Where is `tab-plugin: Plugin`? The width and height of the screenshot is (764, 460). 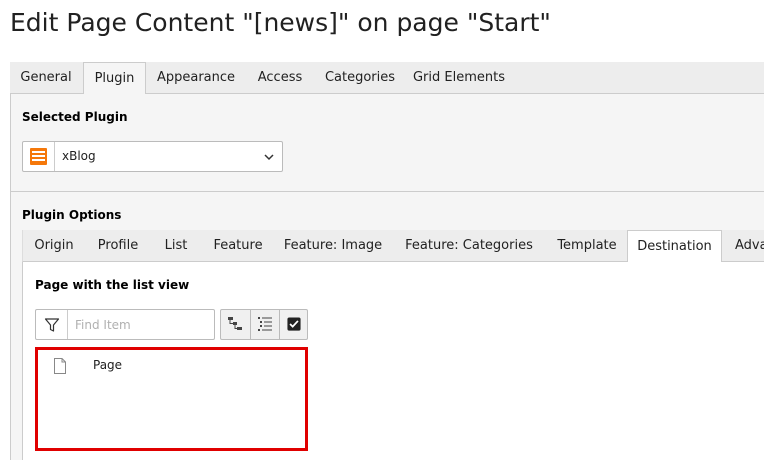 tab-plugin: Plugin is located at coordinates (114, 78).